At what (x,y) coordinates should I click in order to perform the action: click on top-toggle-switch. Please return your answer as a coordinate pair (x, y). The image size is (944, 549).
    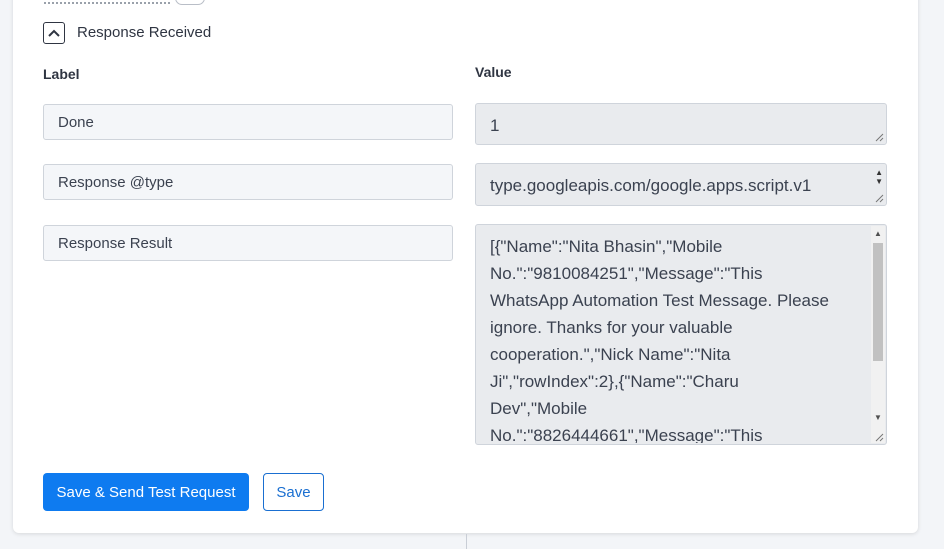
    Looking at the image, I should click on (190, 2).